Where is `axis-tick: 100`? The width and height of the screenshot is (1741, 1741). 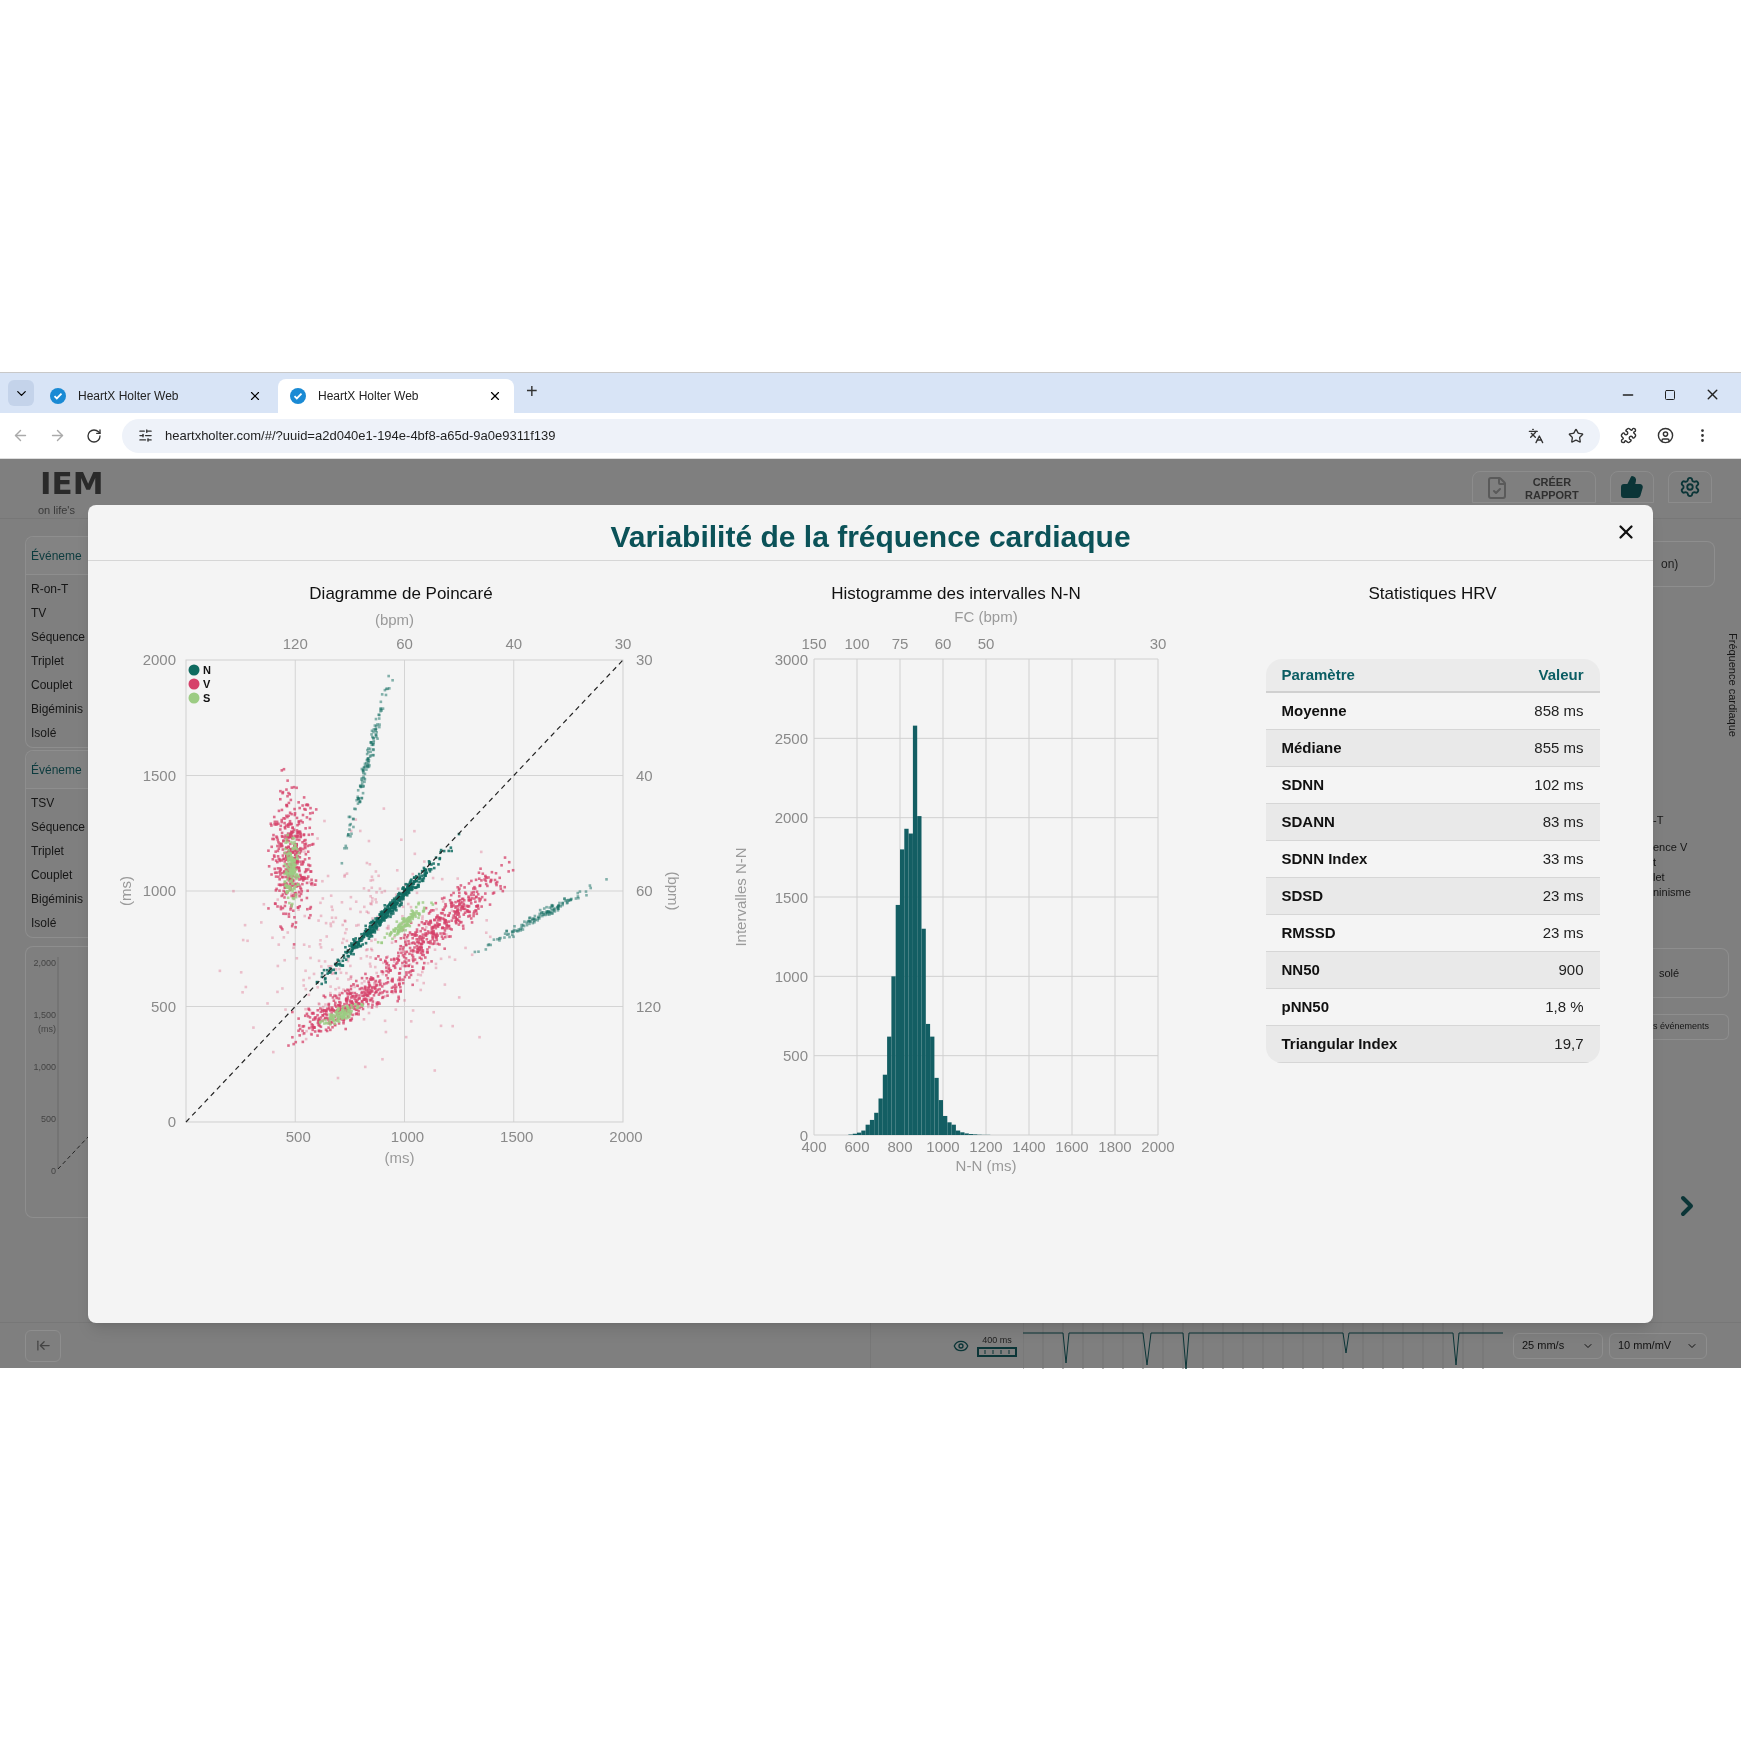
axis-tick: 100 is located at coordinates (857, 643).